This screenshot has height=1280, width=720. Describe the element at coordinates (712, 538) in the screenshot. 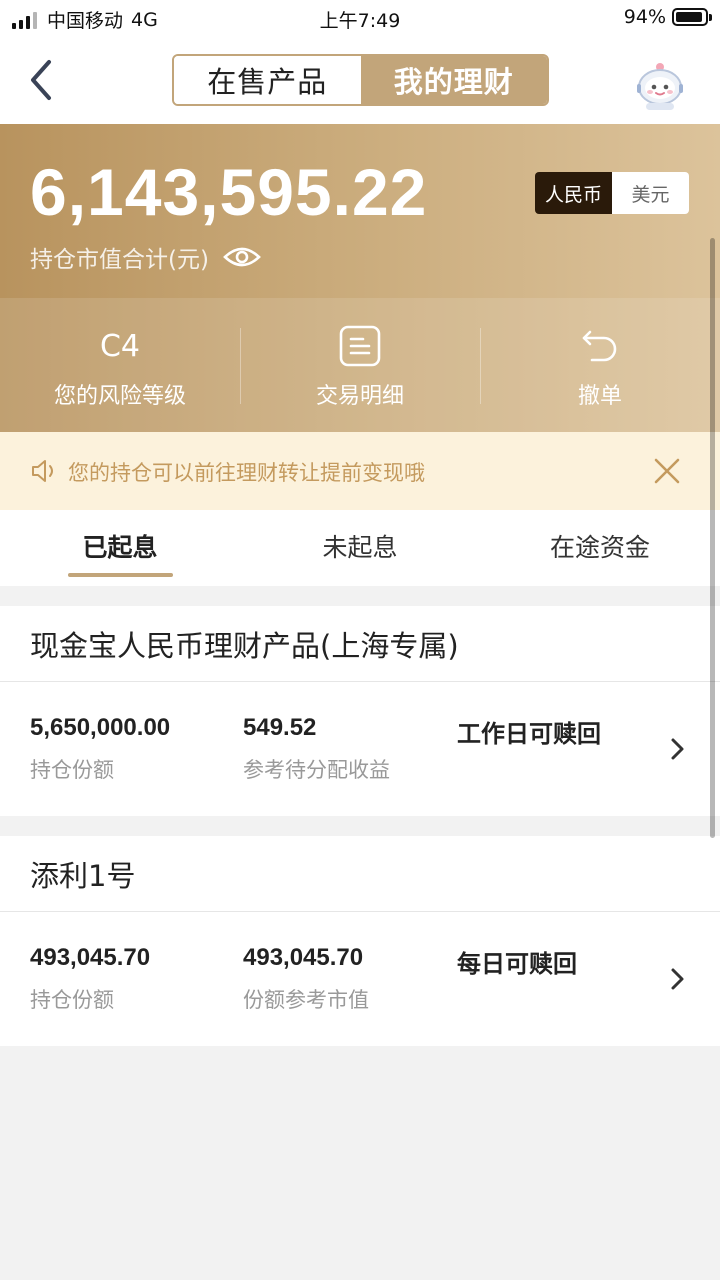

I see `scrollbar` at that location.